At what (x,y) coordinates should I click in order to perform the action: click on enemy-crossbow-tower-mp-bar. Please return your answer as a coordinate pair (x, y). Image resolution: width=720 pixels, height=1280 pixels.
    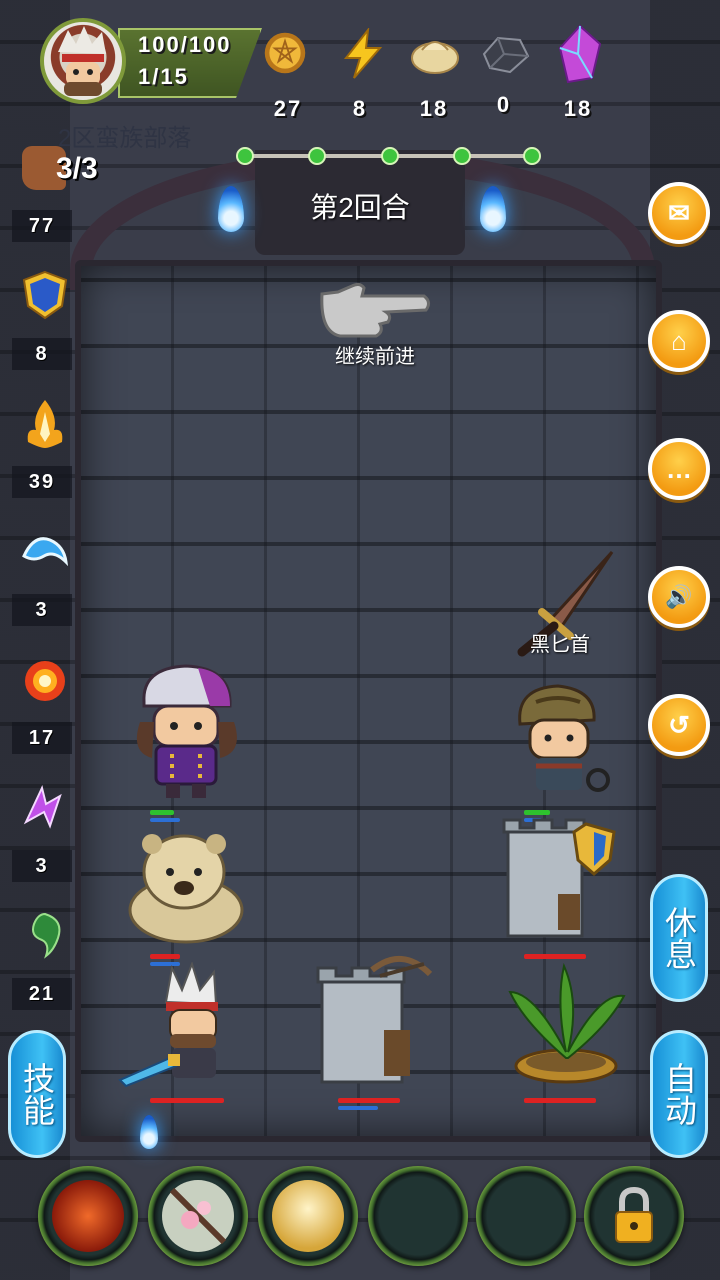
    Looking at the image, I should click on (358, 1108).